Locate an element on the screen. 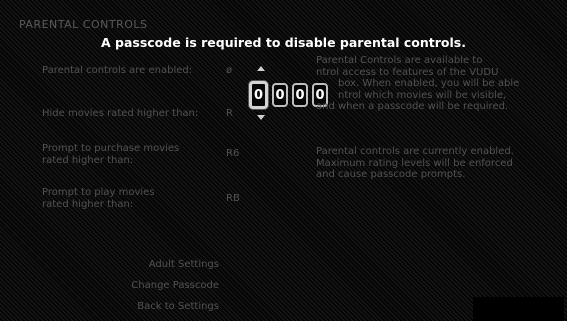  increment-digit-arrow-icon is located at coordinates (261, 68).